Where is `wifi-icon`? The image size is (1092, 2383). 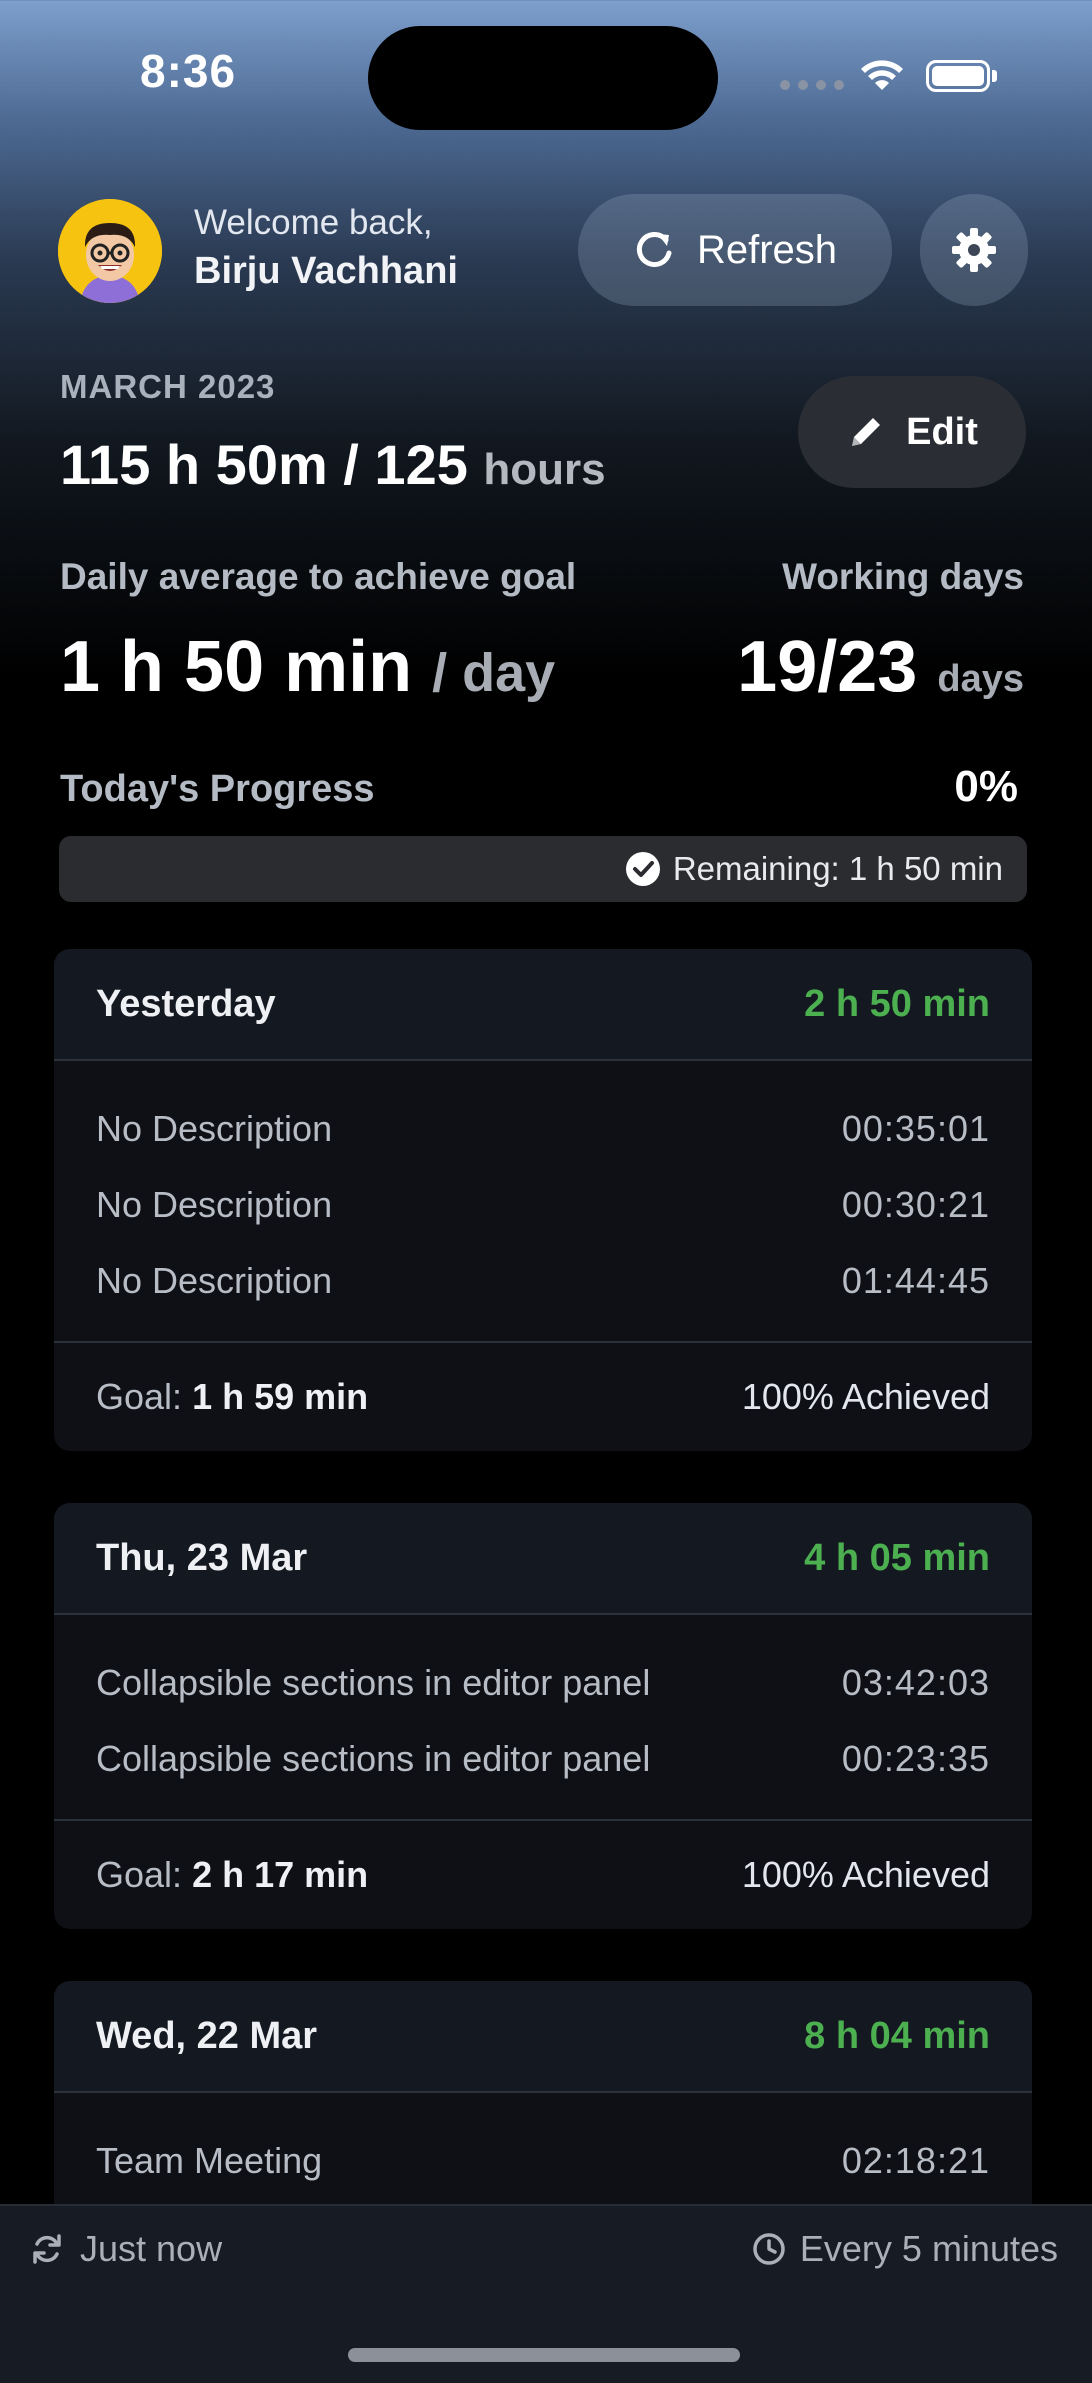
wifi-icon is located at coordinates (882, 75).